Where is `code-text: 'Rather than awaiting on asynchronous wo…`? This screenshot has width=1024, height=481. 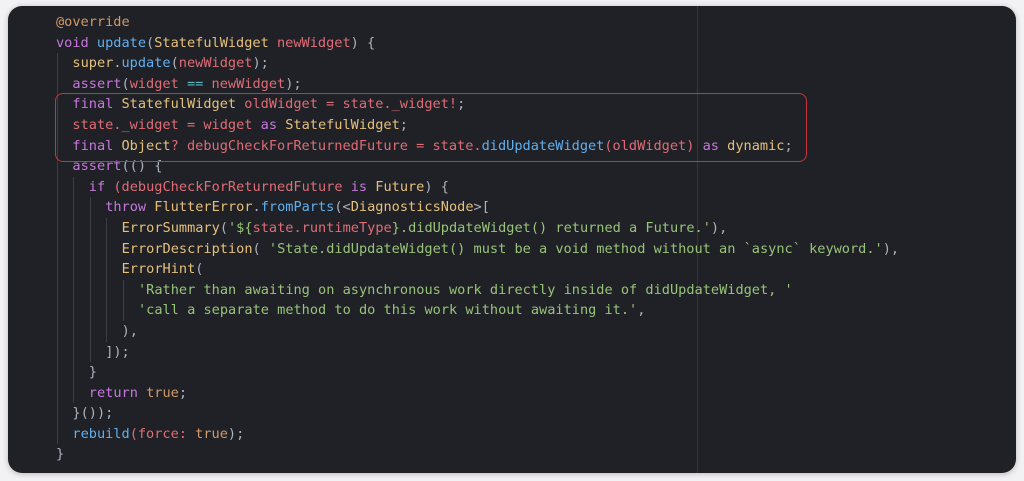 code-text: 'Rather than awaiting on asynchronous wo… is located at coordinates (465, 290).